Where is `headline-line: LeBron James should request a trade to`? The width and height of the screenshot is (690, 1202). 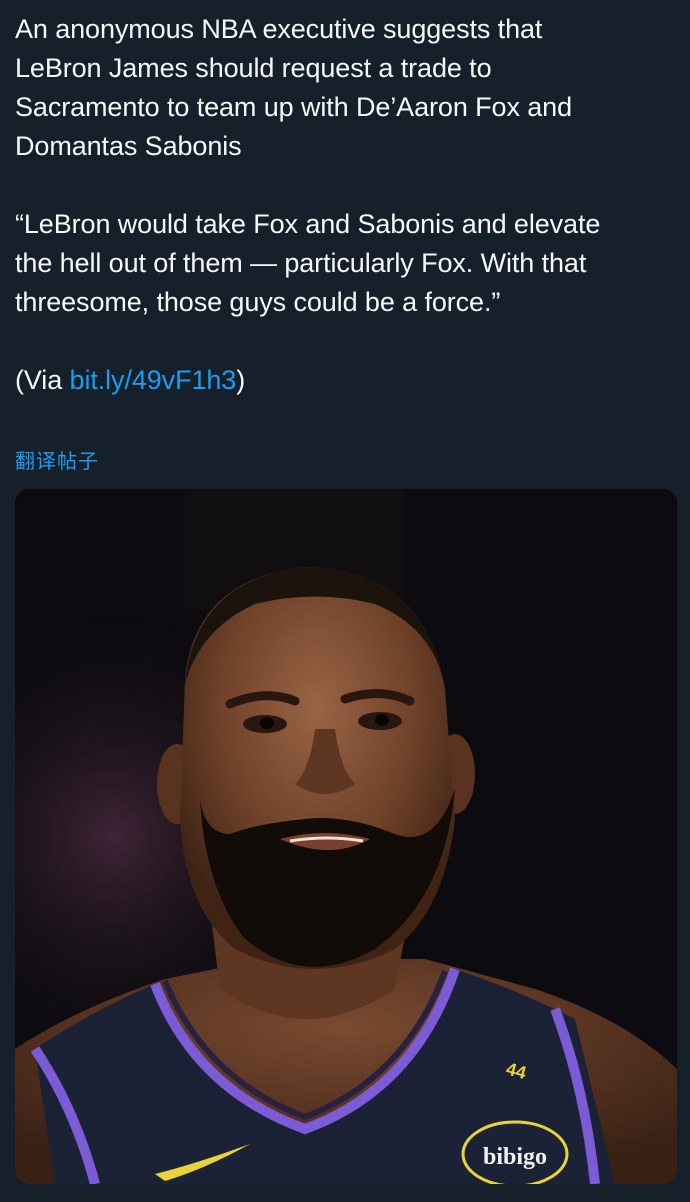 headline-line: LeBron James should request a trade to is located at coordinates (253, 68).